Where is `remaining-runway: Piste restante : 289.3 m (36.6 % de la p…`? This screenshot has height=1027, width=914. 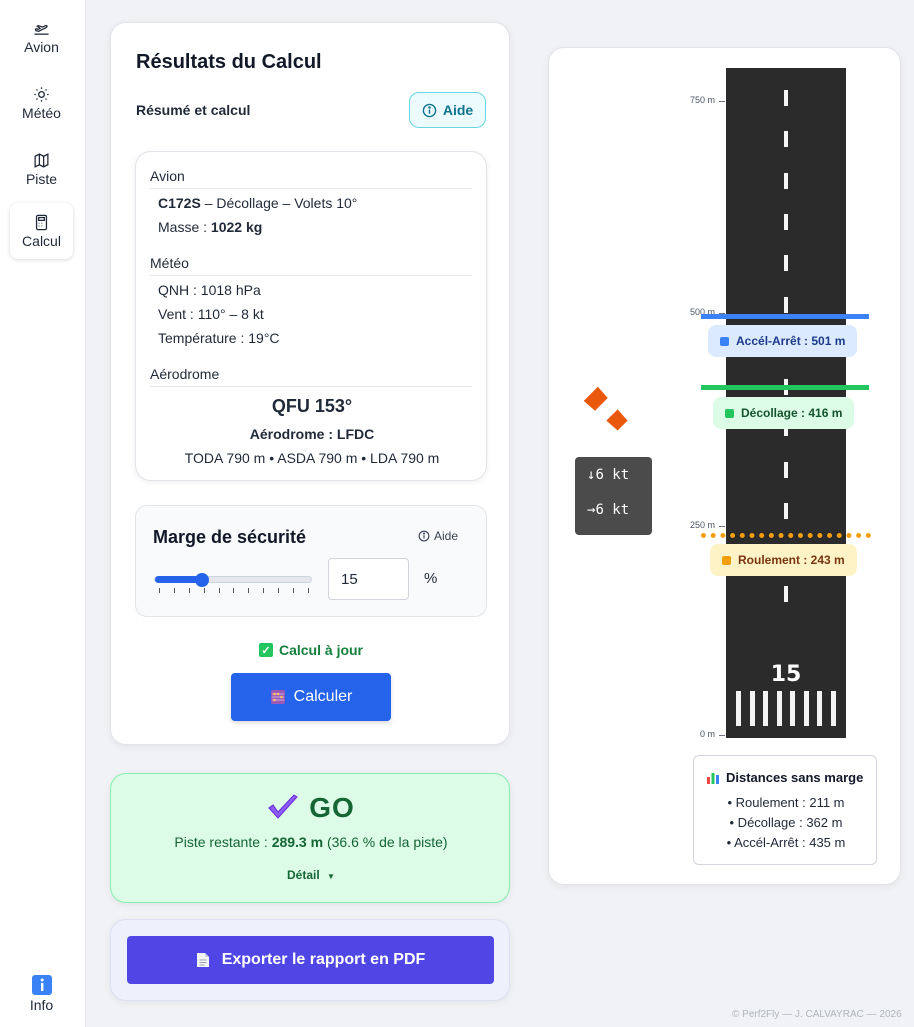 remaining-runway: Piste restante : 289.3 m (36.6 % de la p… is located at coordinates (311, 842).